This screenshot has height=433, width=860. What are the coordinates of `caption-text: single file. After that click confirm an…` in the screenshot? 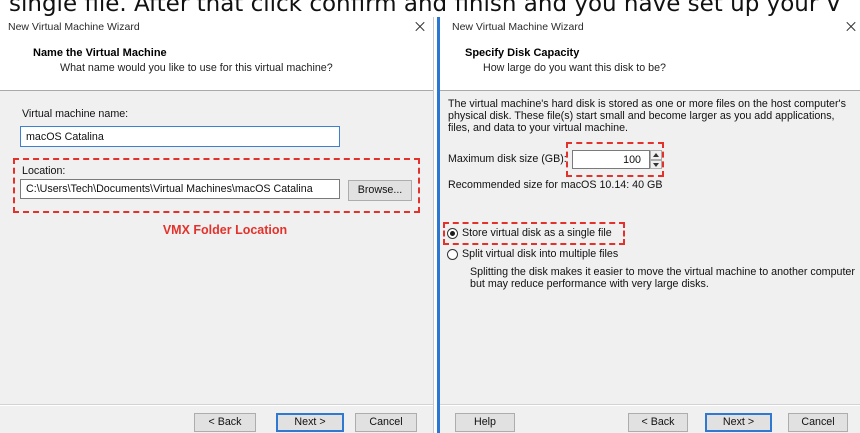 It's located at (425, 8).